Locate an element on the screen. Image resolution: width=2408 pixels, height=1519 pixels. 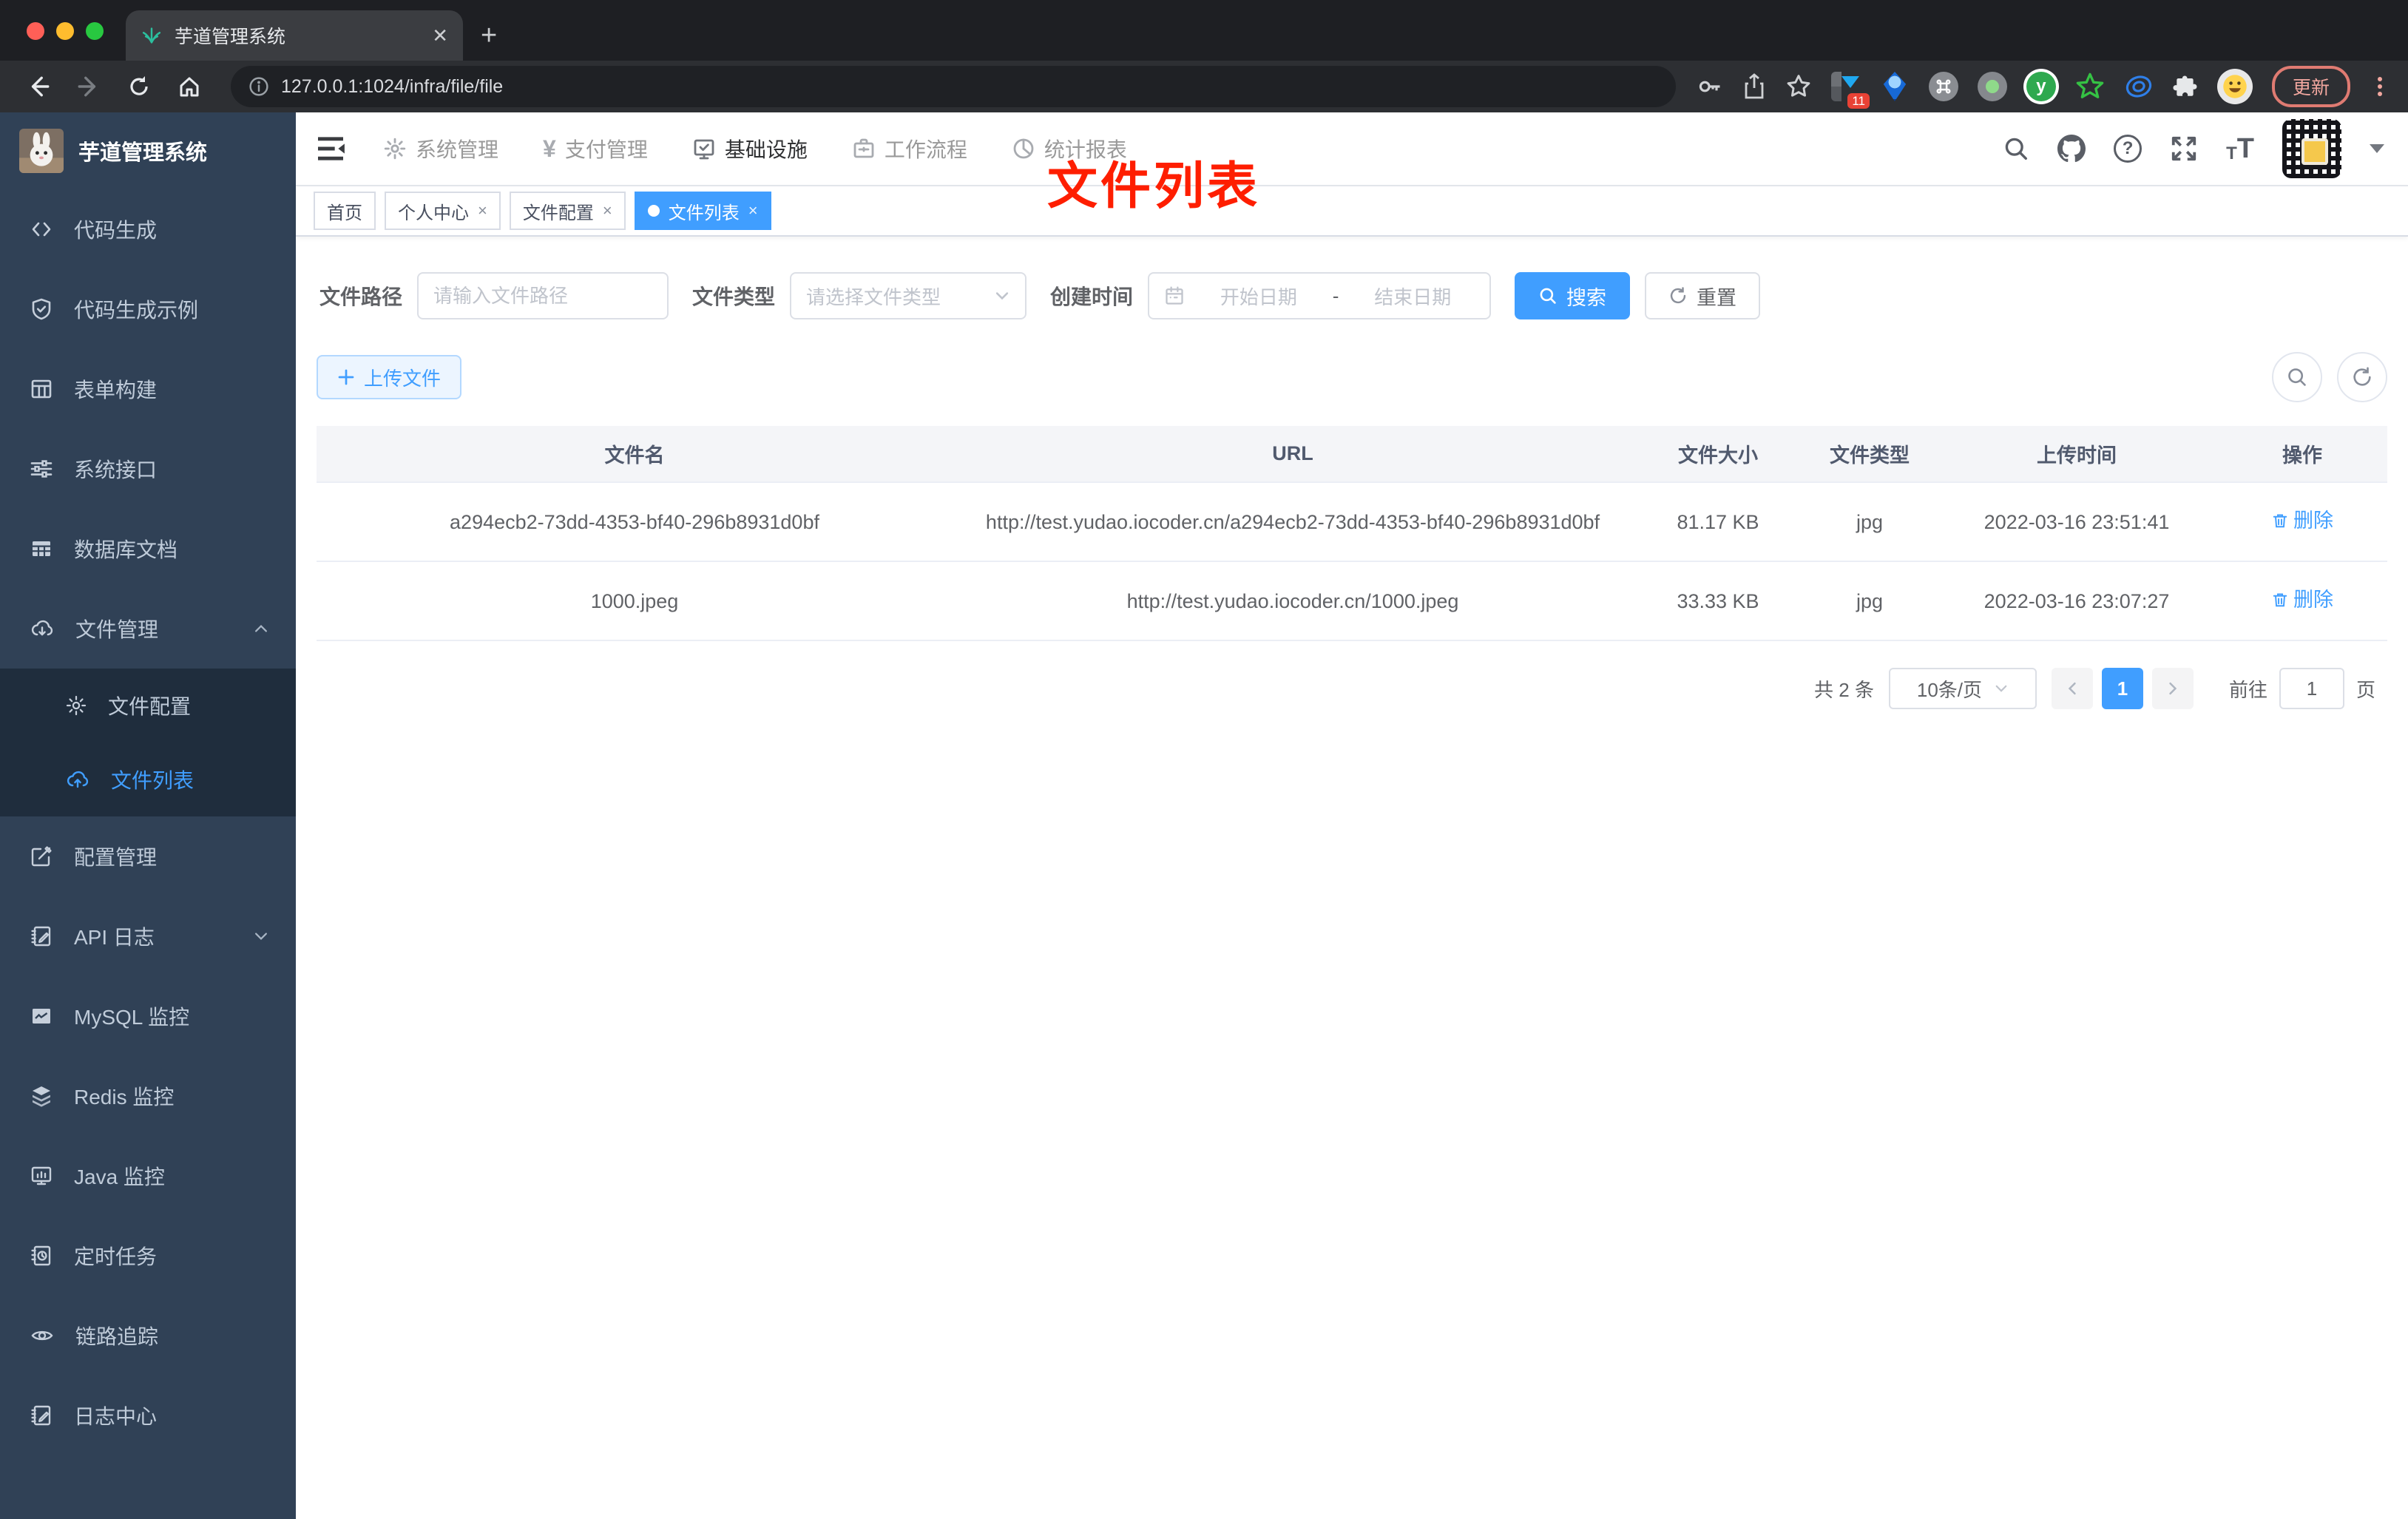
refresh-table-button is located at coordinates (2362, 377).